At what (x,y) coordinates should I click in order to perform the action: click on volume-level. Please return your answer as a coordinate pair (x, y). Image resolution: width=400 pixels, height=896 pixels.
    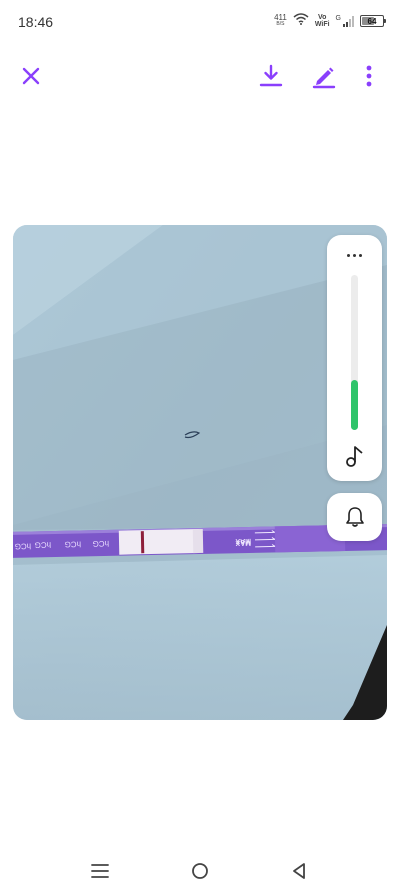
    Looking at the image, I should click on (354, 405).